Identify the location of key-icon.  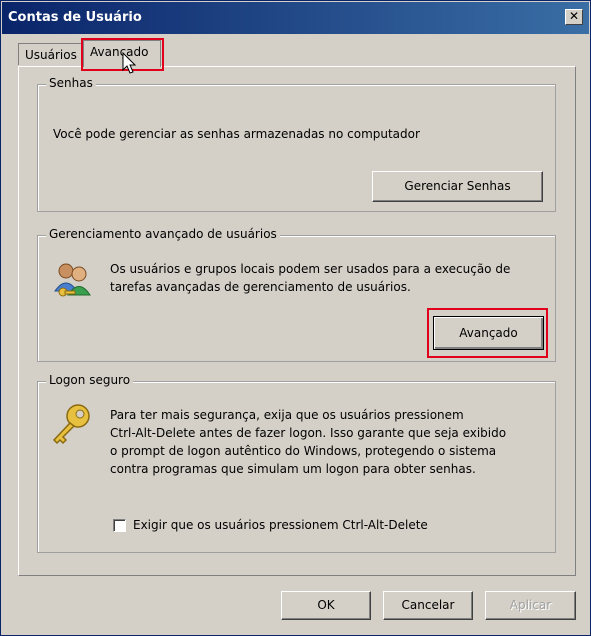
(71, 424).